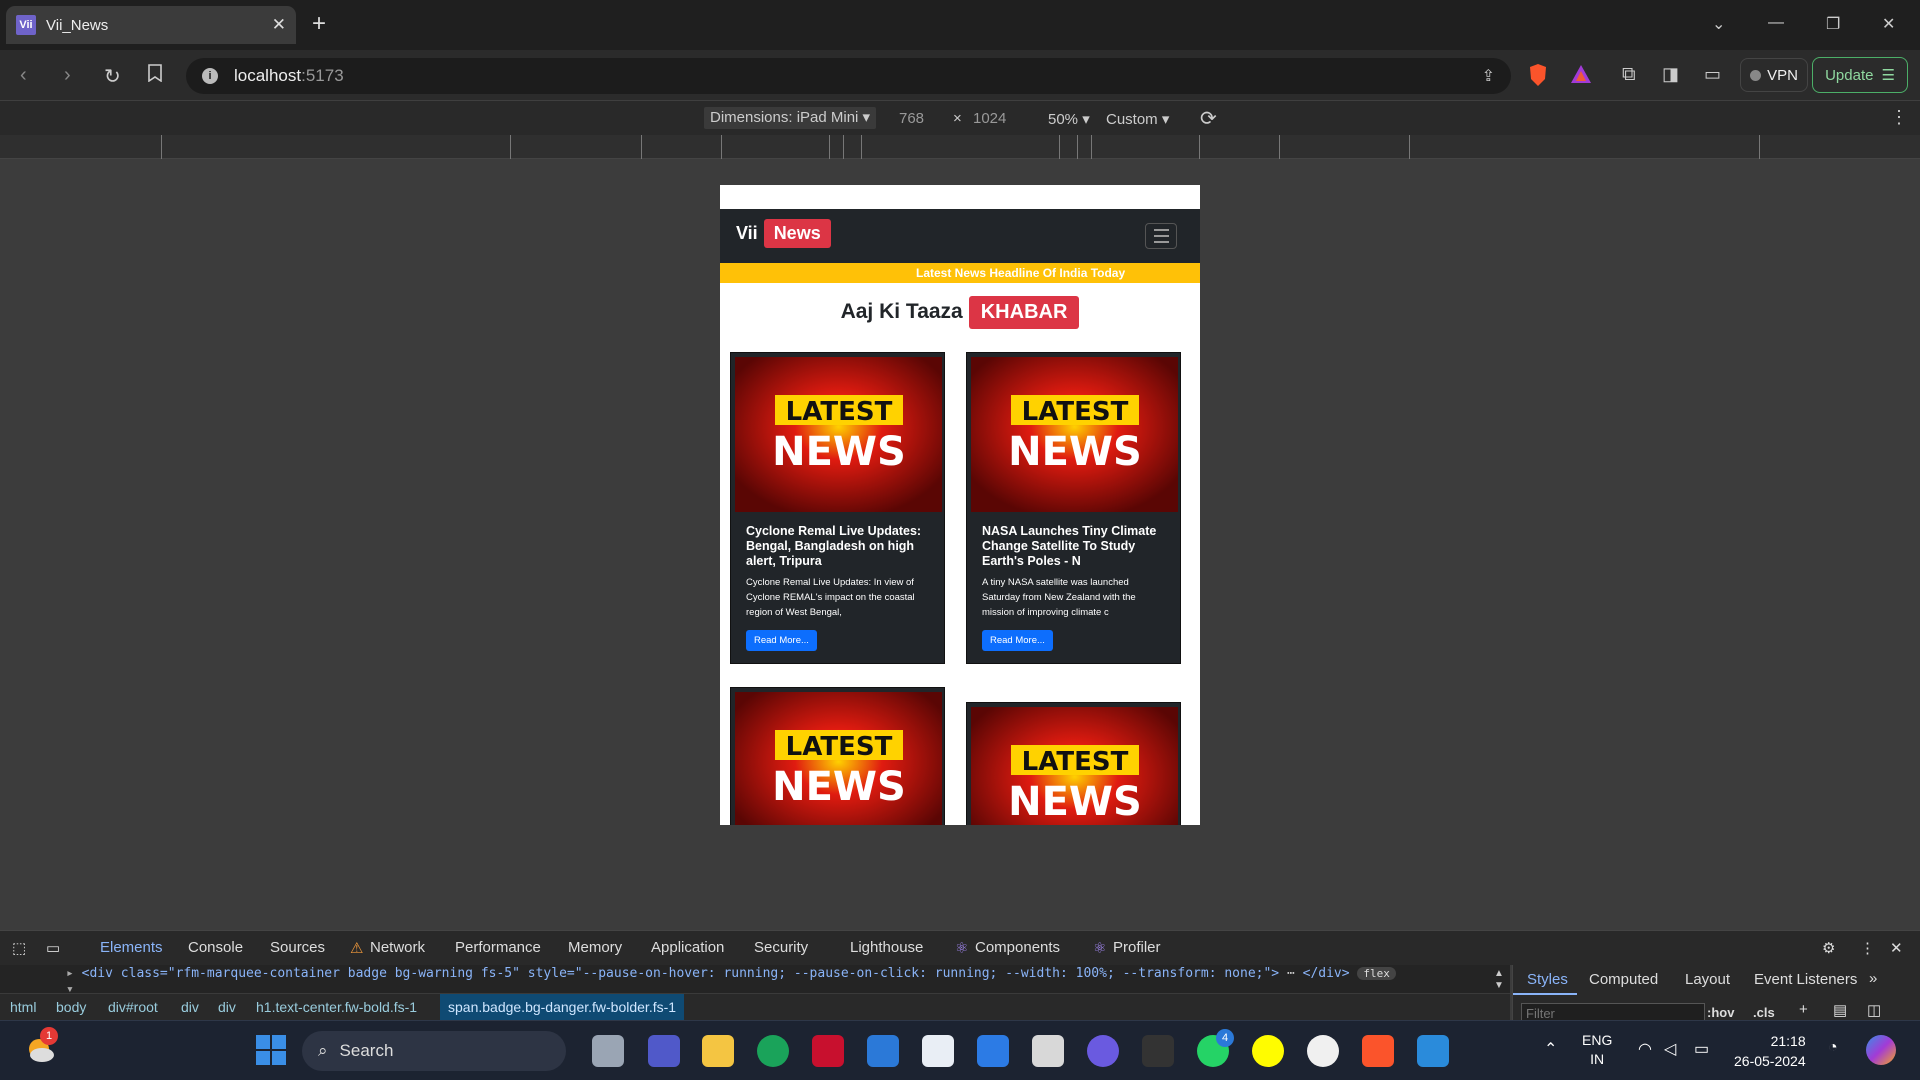 The height and width of the screenshot is (1080, 1920). Describe the element at coordinates (608, 1051) in the screenshot. I see `task-view-icon` at that location.